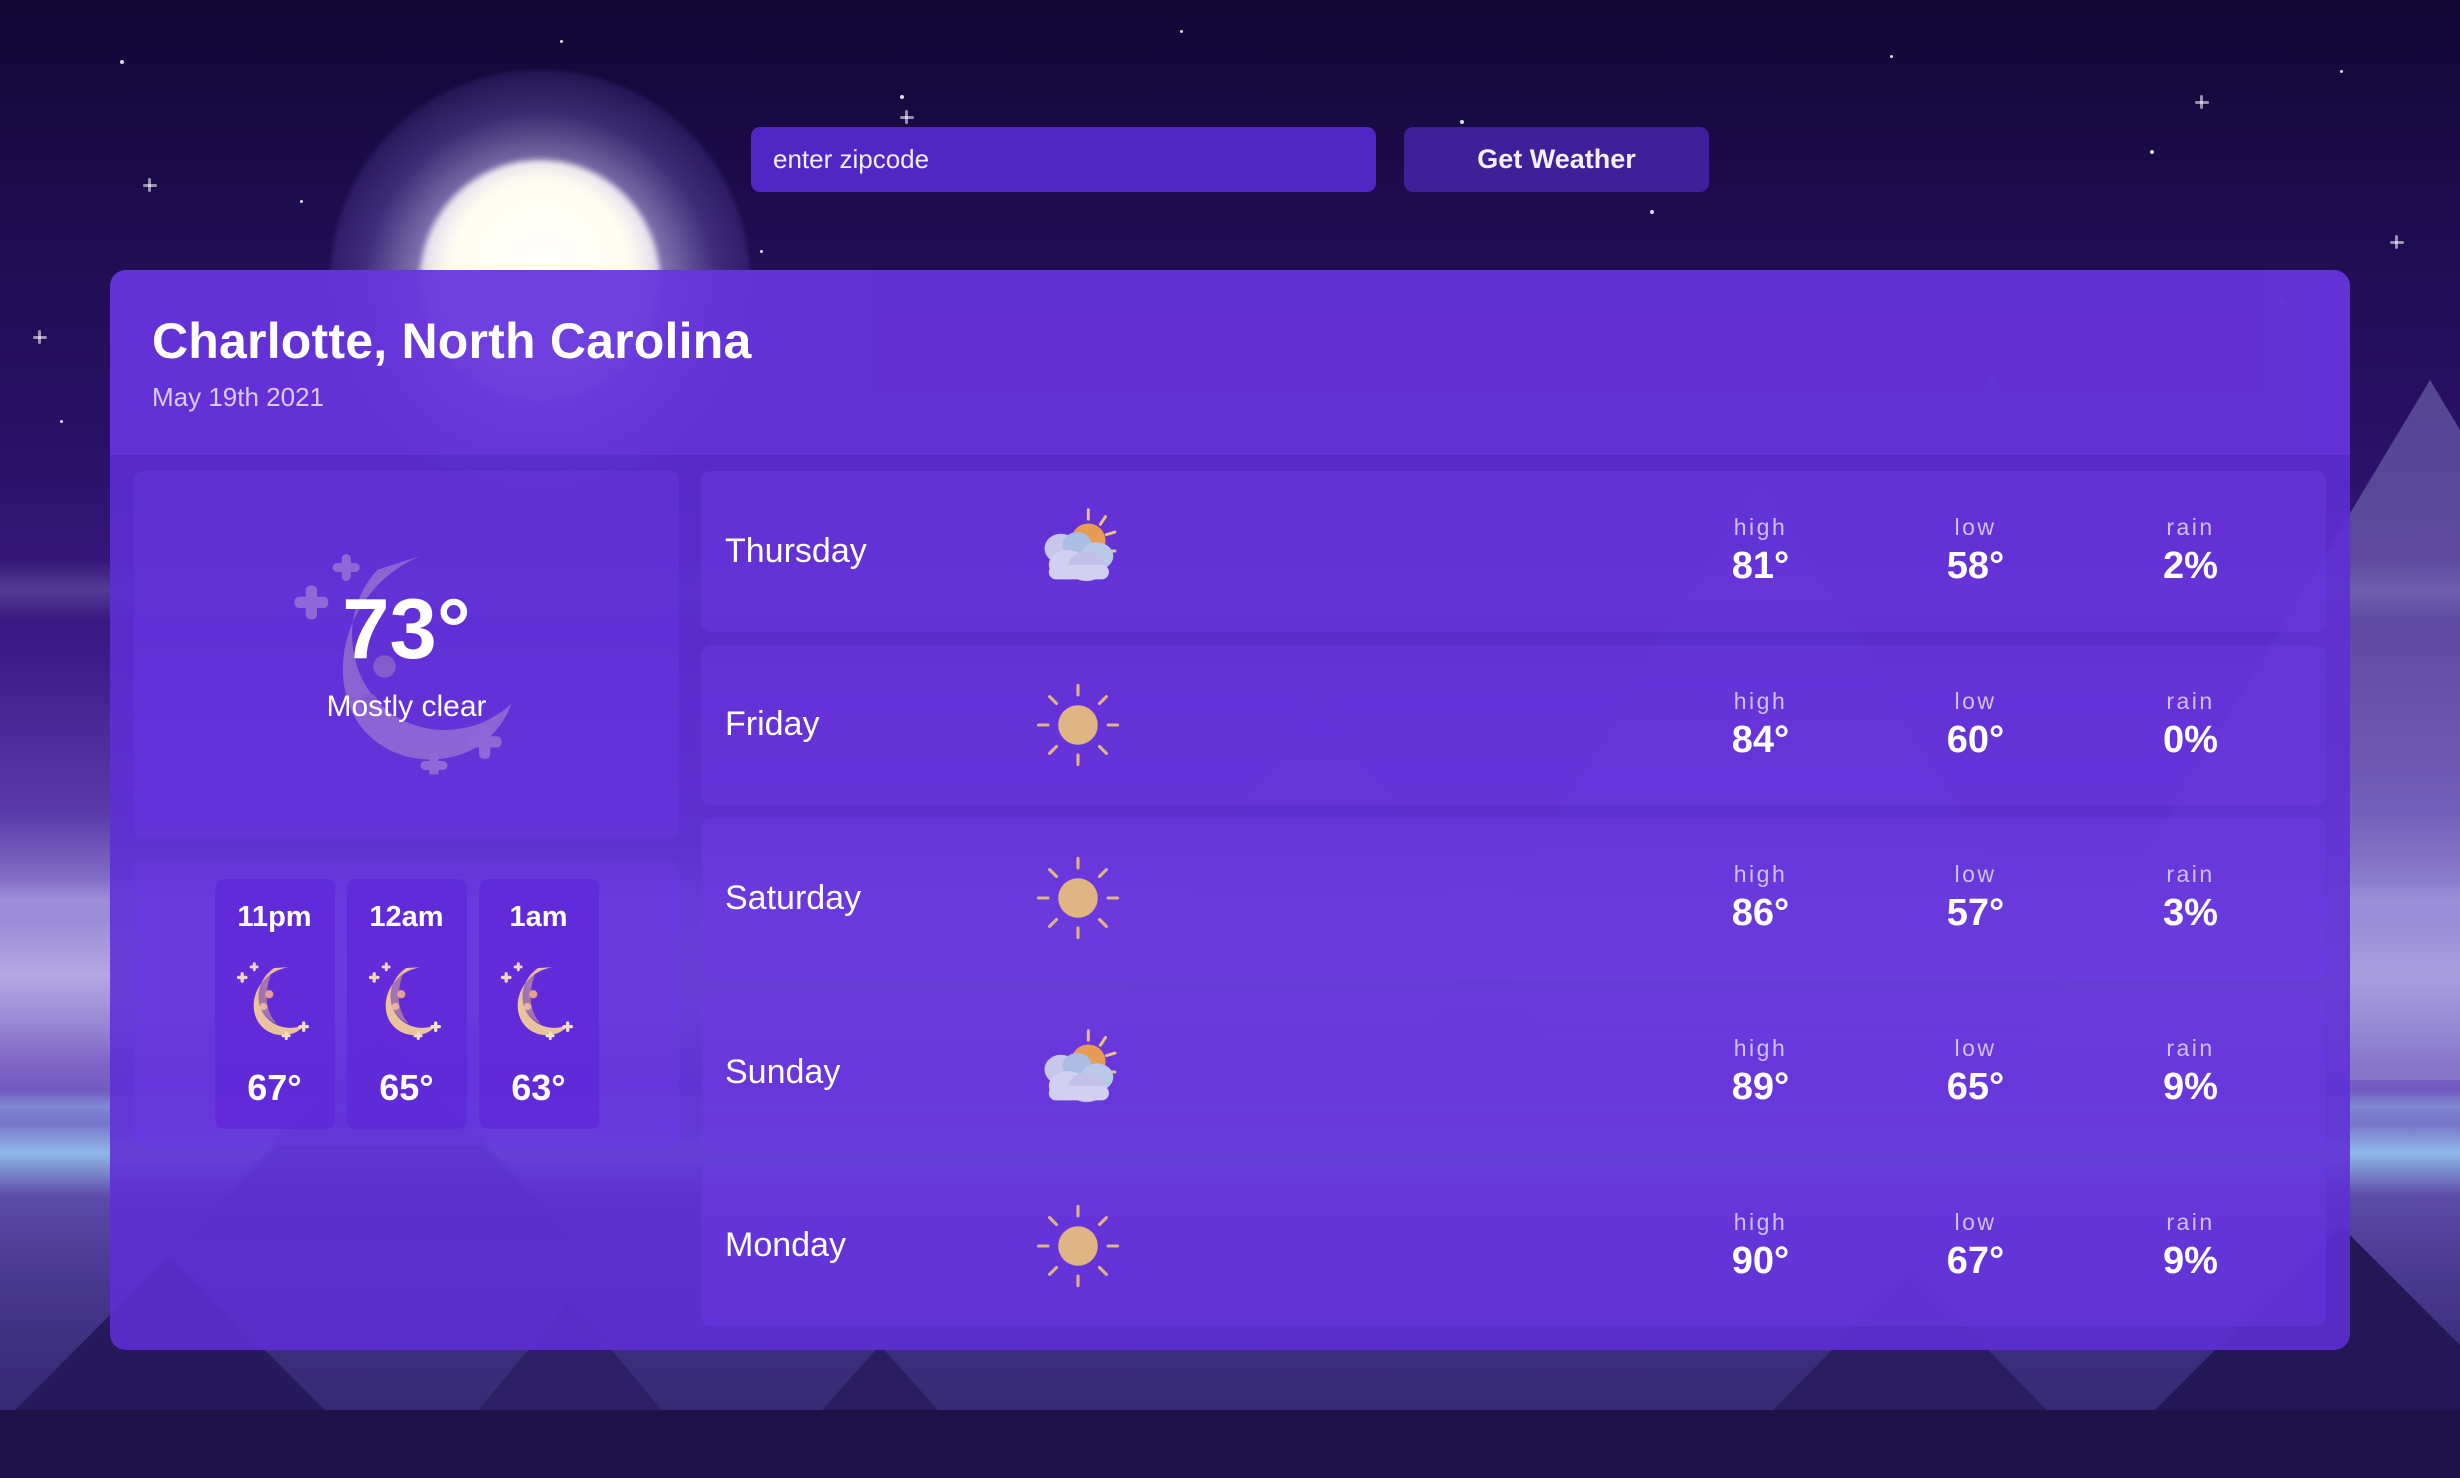 The width and height of the screenshot is (2460, 1478). I want to click on forecast-rain: rain 2%, so click(2190, 551).